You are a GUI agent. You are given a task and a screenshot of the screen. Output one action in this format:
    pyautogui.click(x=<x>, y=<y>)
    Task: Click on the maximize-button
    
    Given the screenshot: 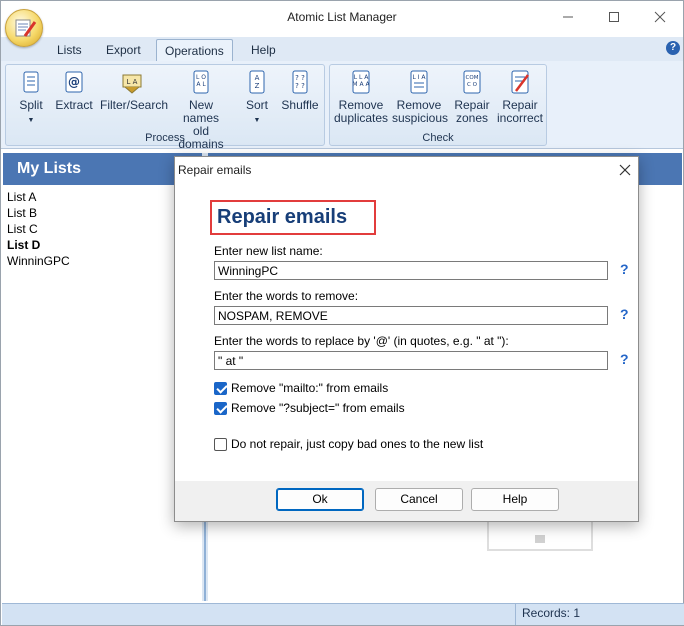 What is the action you would take?
    pyautogui.click(x=614, y=17)
    